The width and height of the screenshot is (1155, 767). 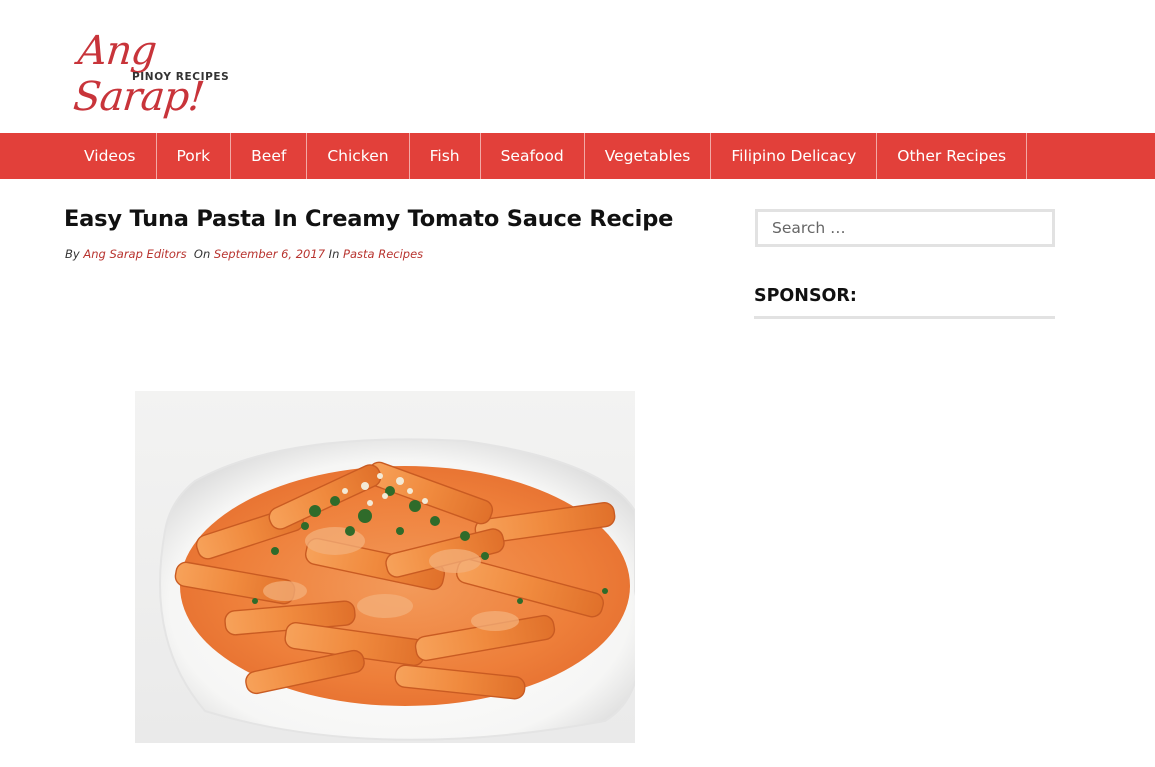 What do you see at coordinates (334, 254) in the screenshot?
I see `meta-in-label: In` at bounding box center [334, 254].